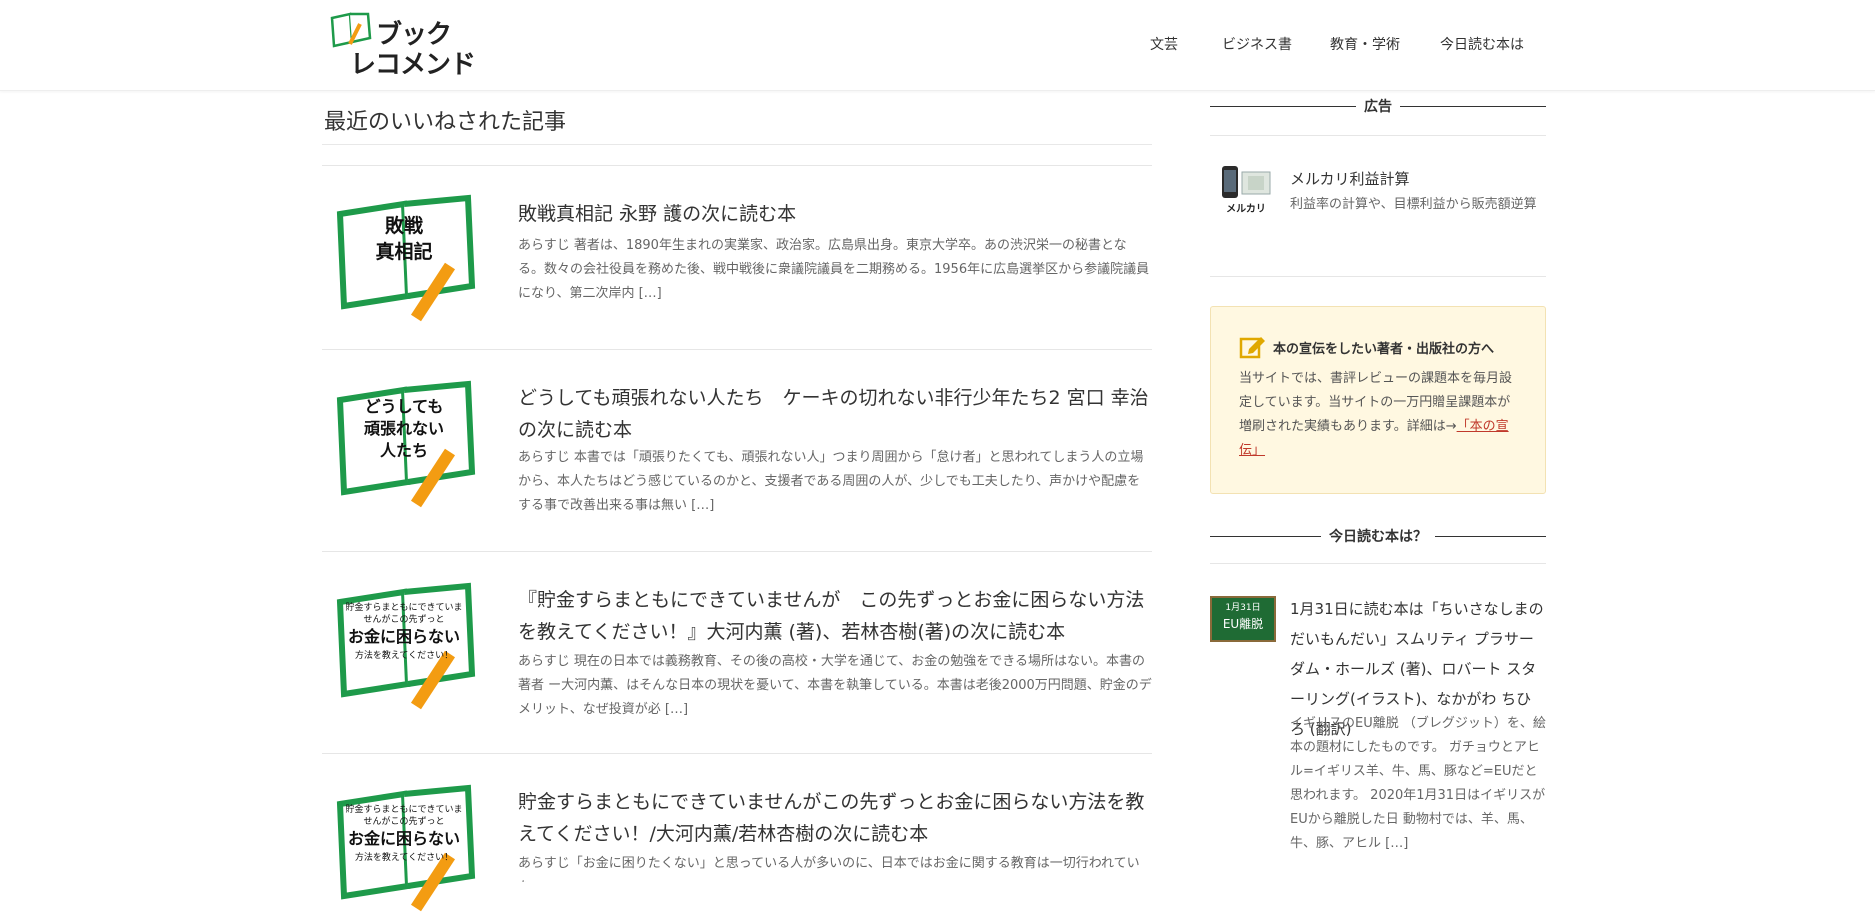 This screenshot has width=1875, height=922. What do you see at coordinates (835, 214) in the screenshot?
I see `article-title: 敗戦真相記 永野 護の次に読む本` at bounding box center [835, 214].